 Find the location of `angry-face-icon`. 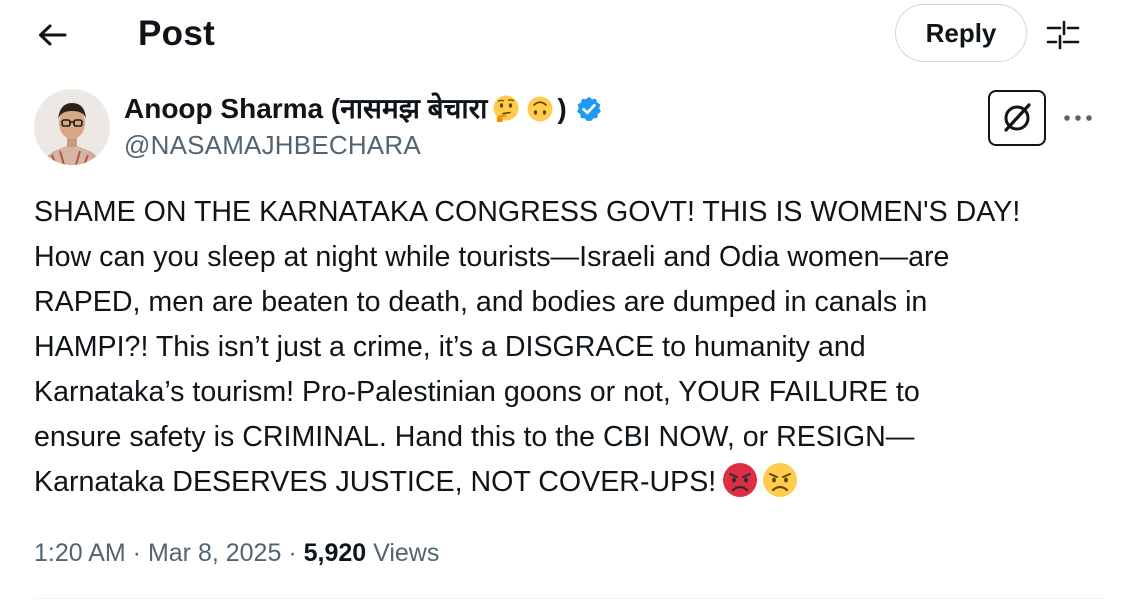

angry-face-icon is located at coordinates (780, 480).